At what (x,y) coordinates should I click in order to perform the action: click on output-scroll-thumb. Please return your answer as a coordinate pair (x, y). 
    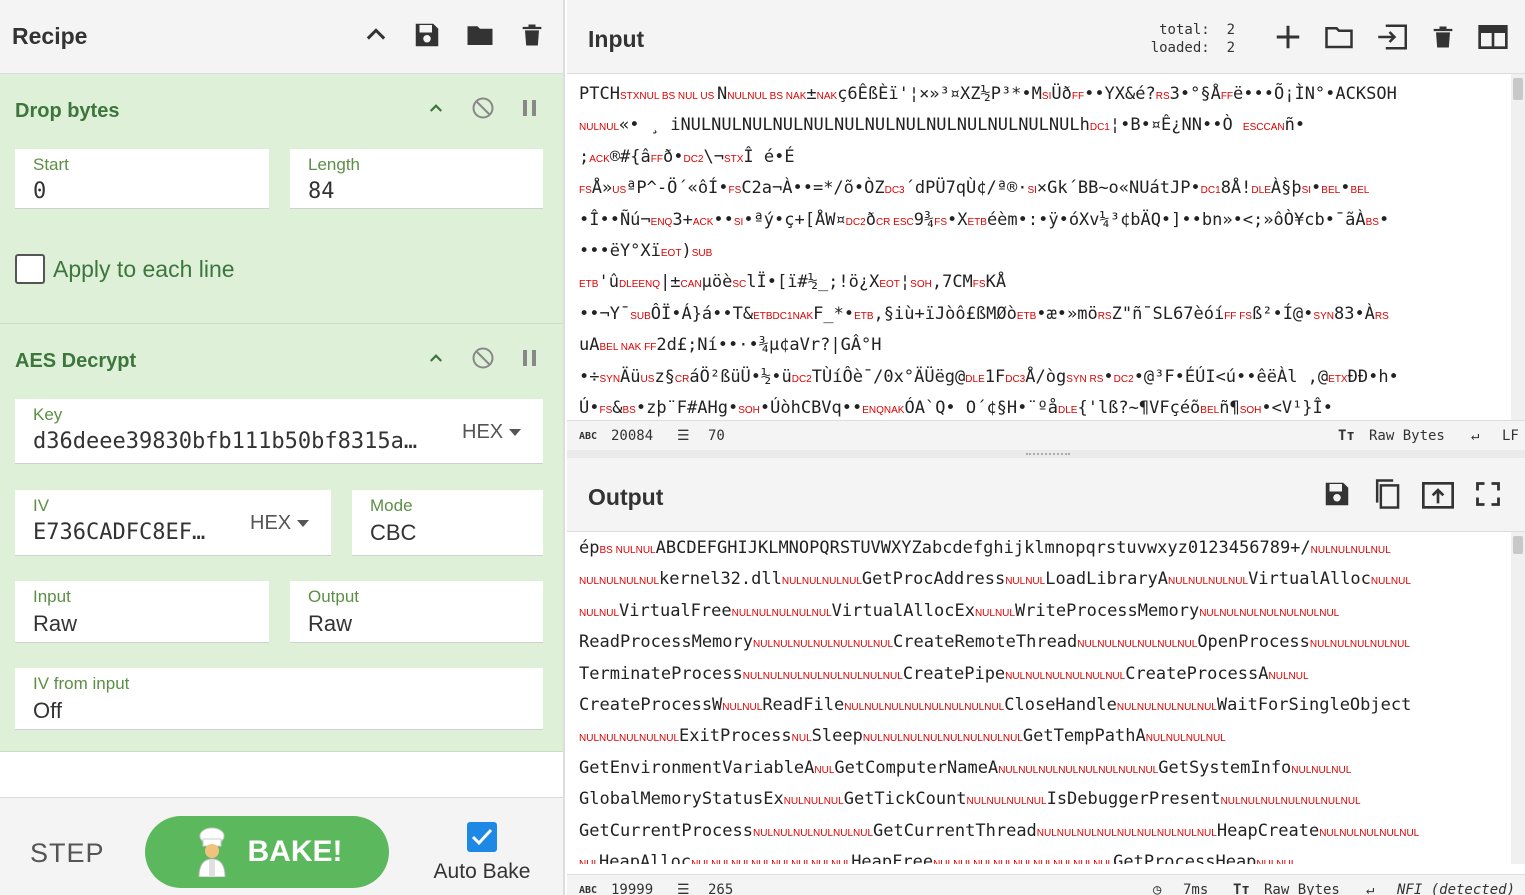
    Looking at the image, I should click on (1518, 545).